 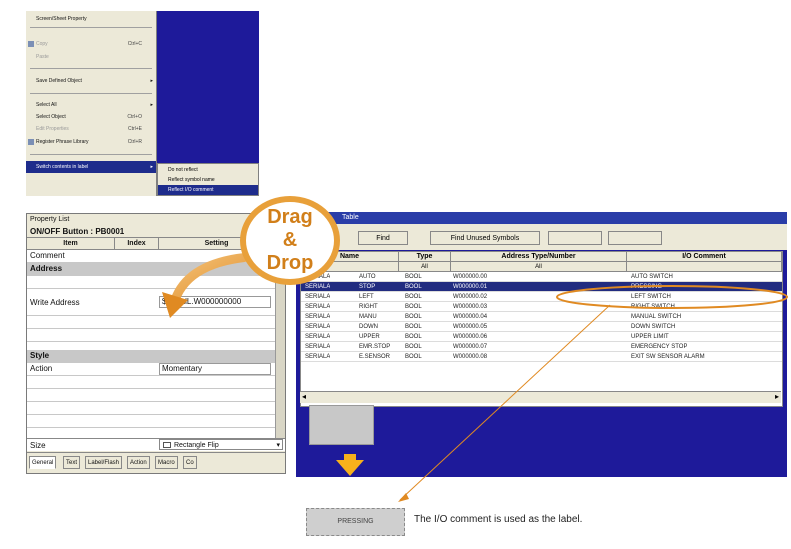 I want to click on callout-line-ampersand: &, so click(x=290, y=240).